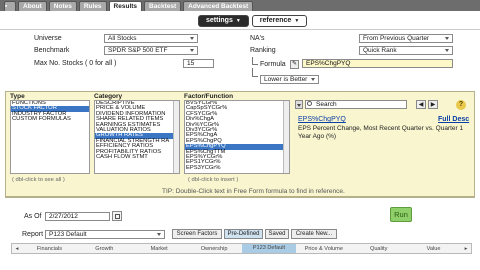 This screenshot has height=270, width=480. What do you see at coordinates (269, 248) in the screenshot?
I see `category-tab: P123 Default` at bounding box center [269, 248].